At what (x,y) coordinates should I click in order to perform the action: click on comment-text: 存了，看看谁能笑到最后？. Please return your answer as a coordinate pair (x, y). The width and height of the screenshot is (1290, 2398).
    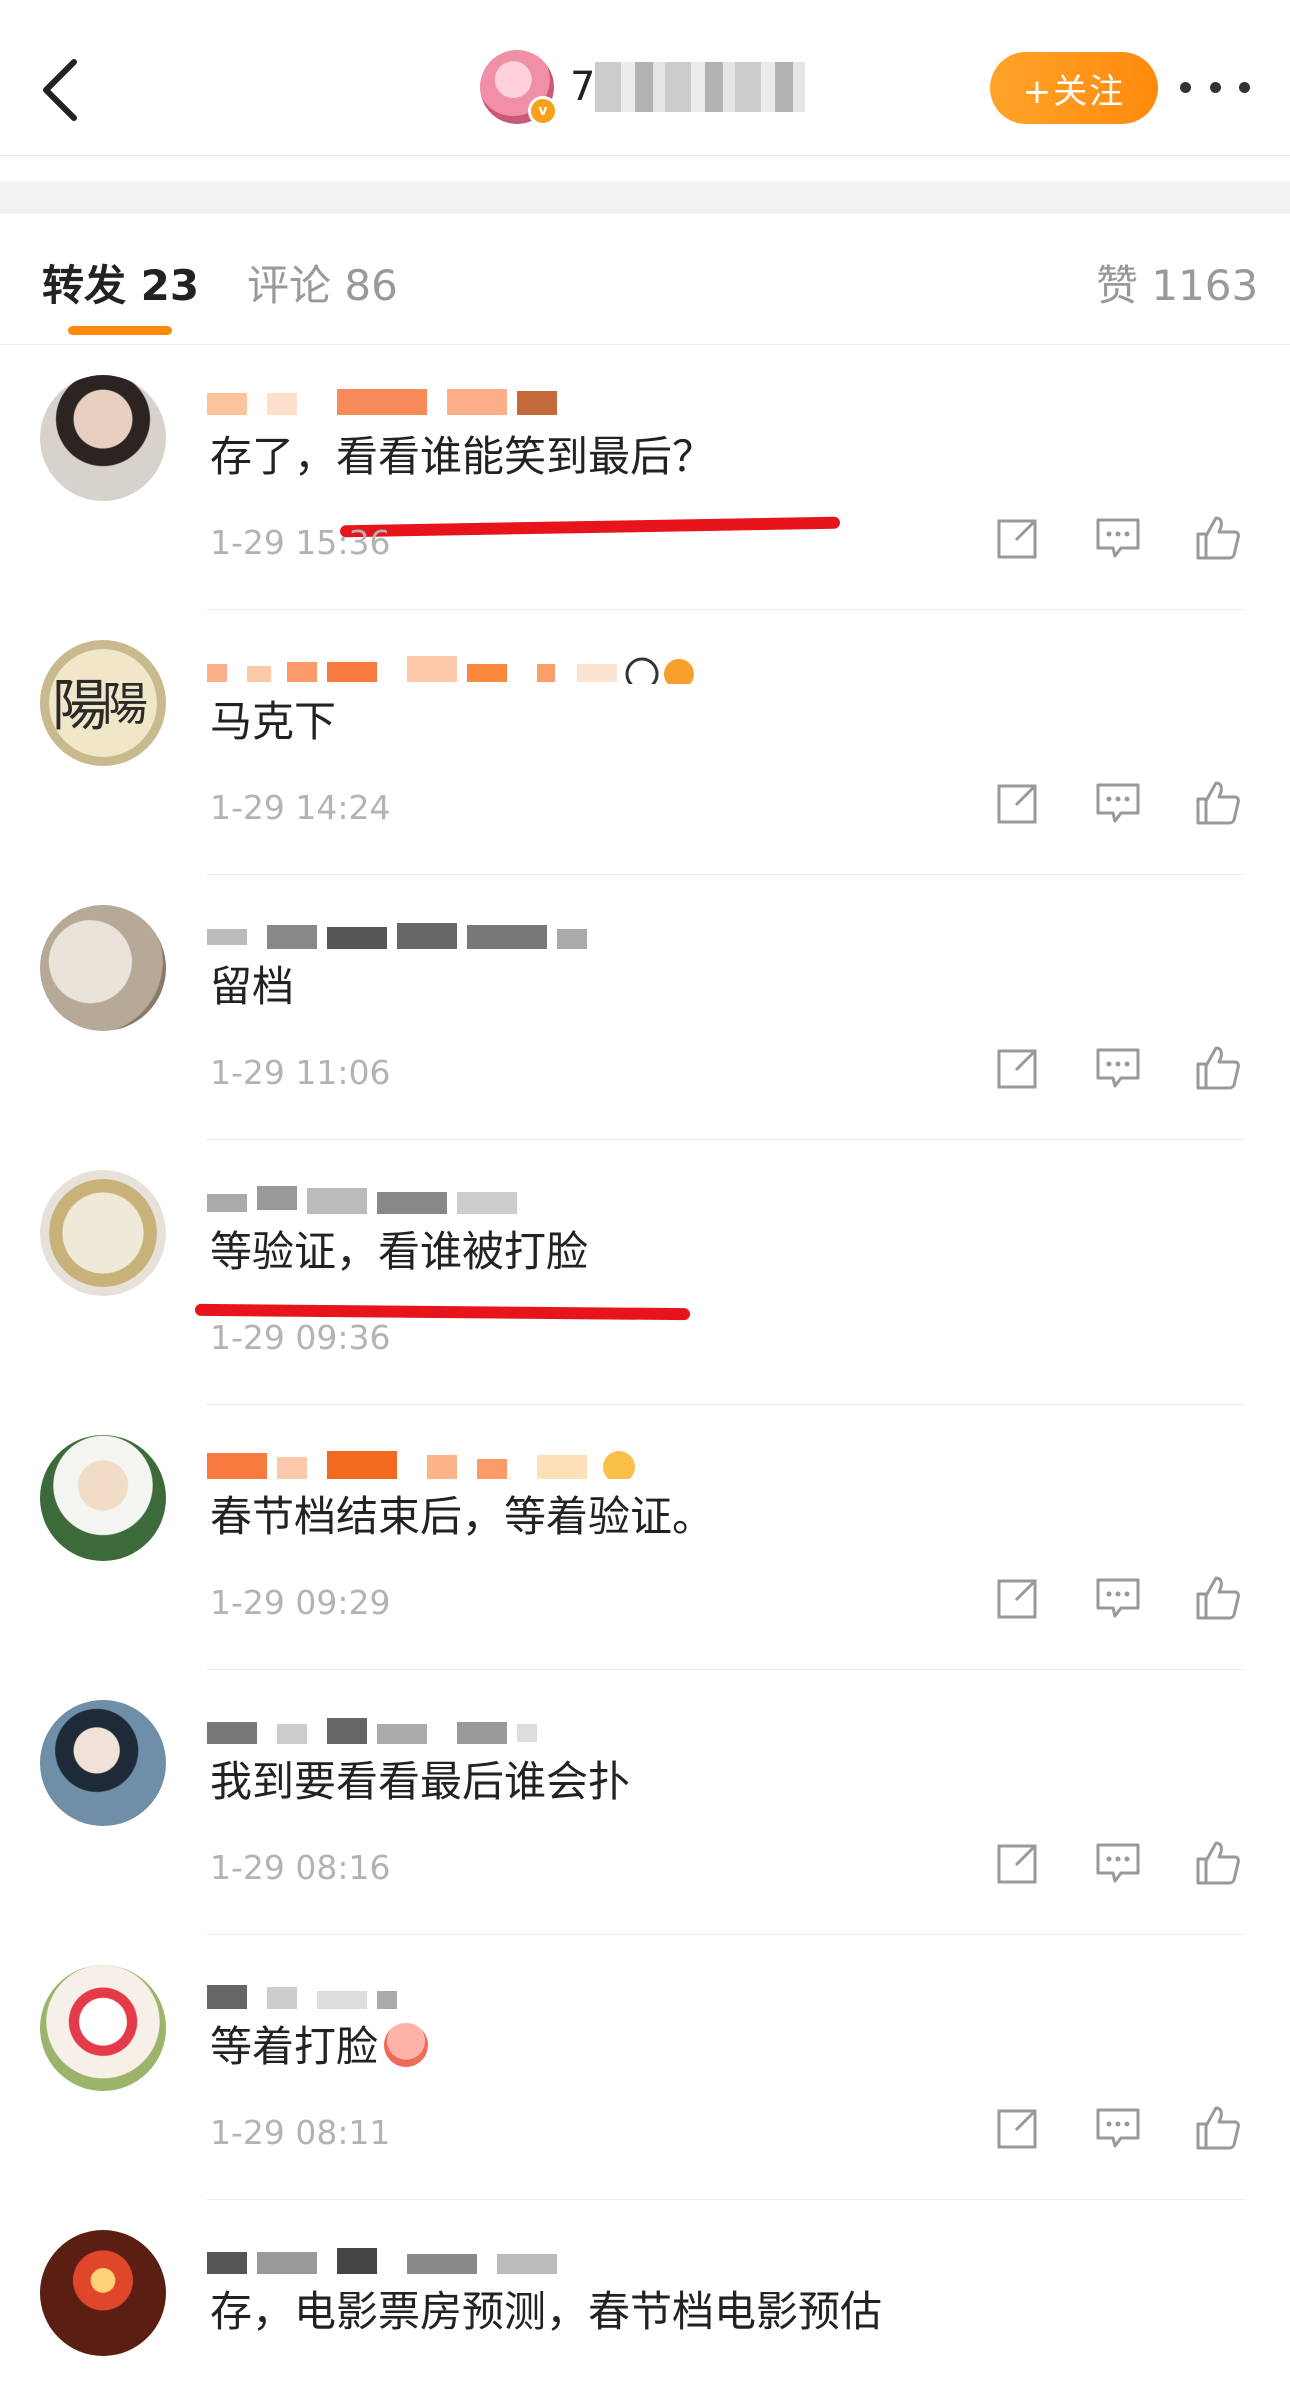
    Looking at the image, I should click on (462, 456).